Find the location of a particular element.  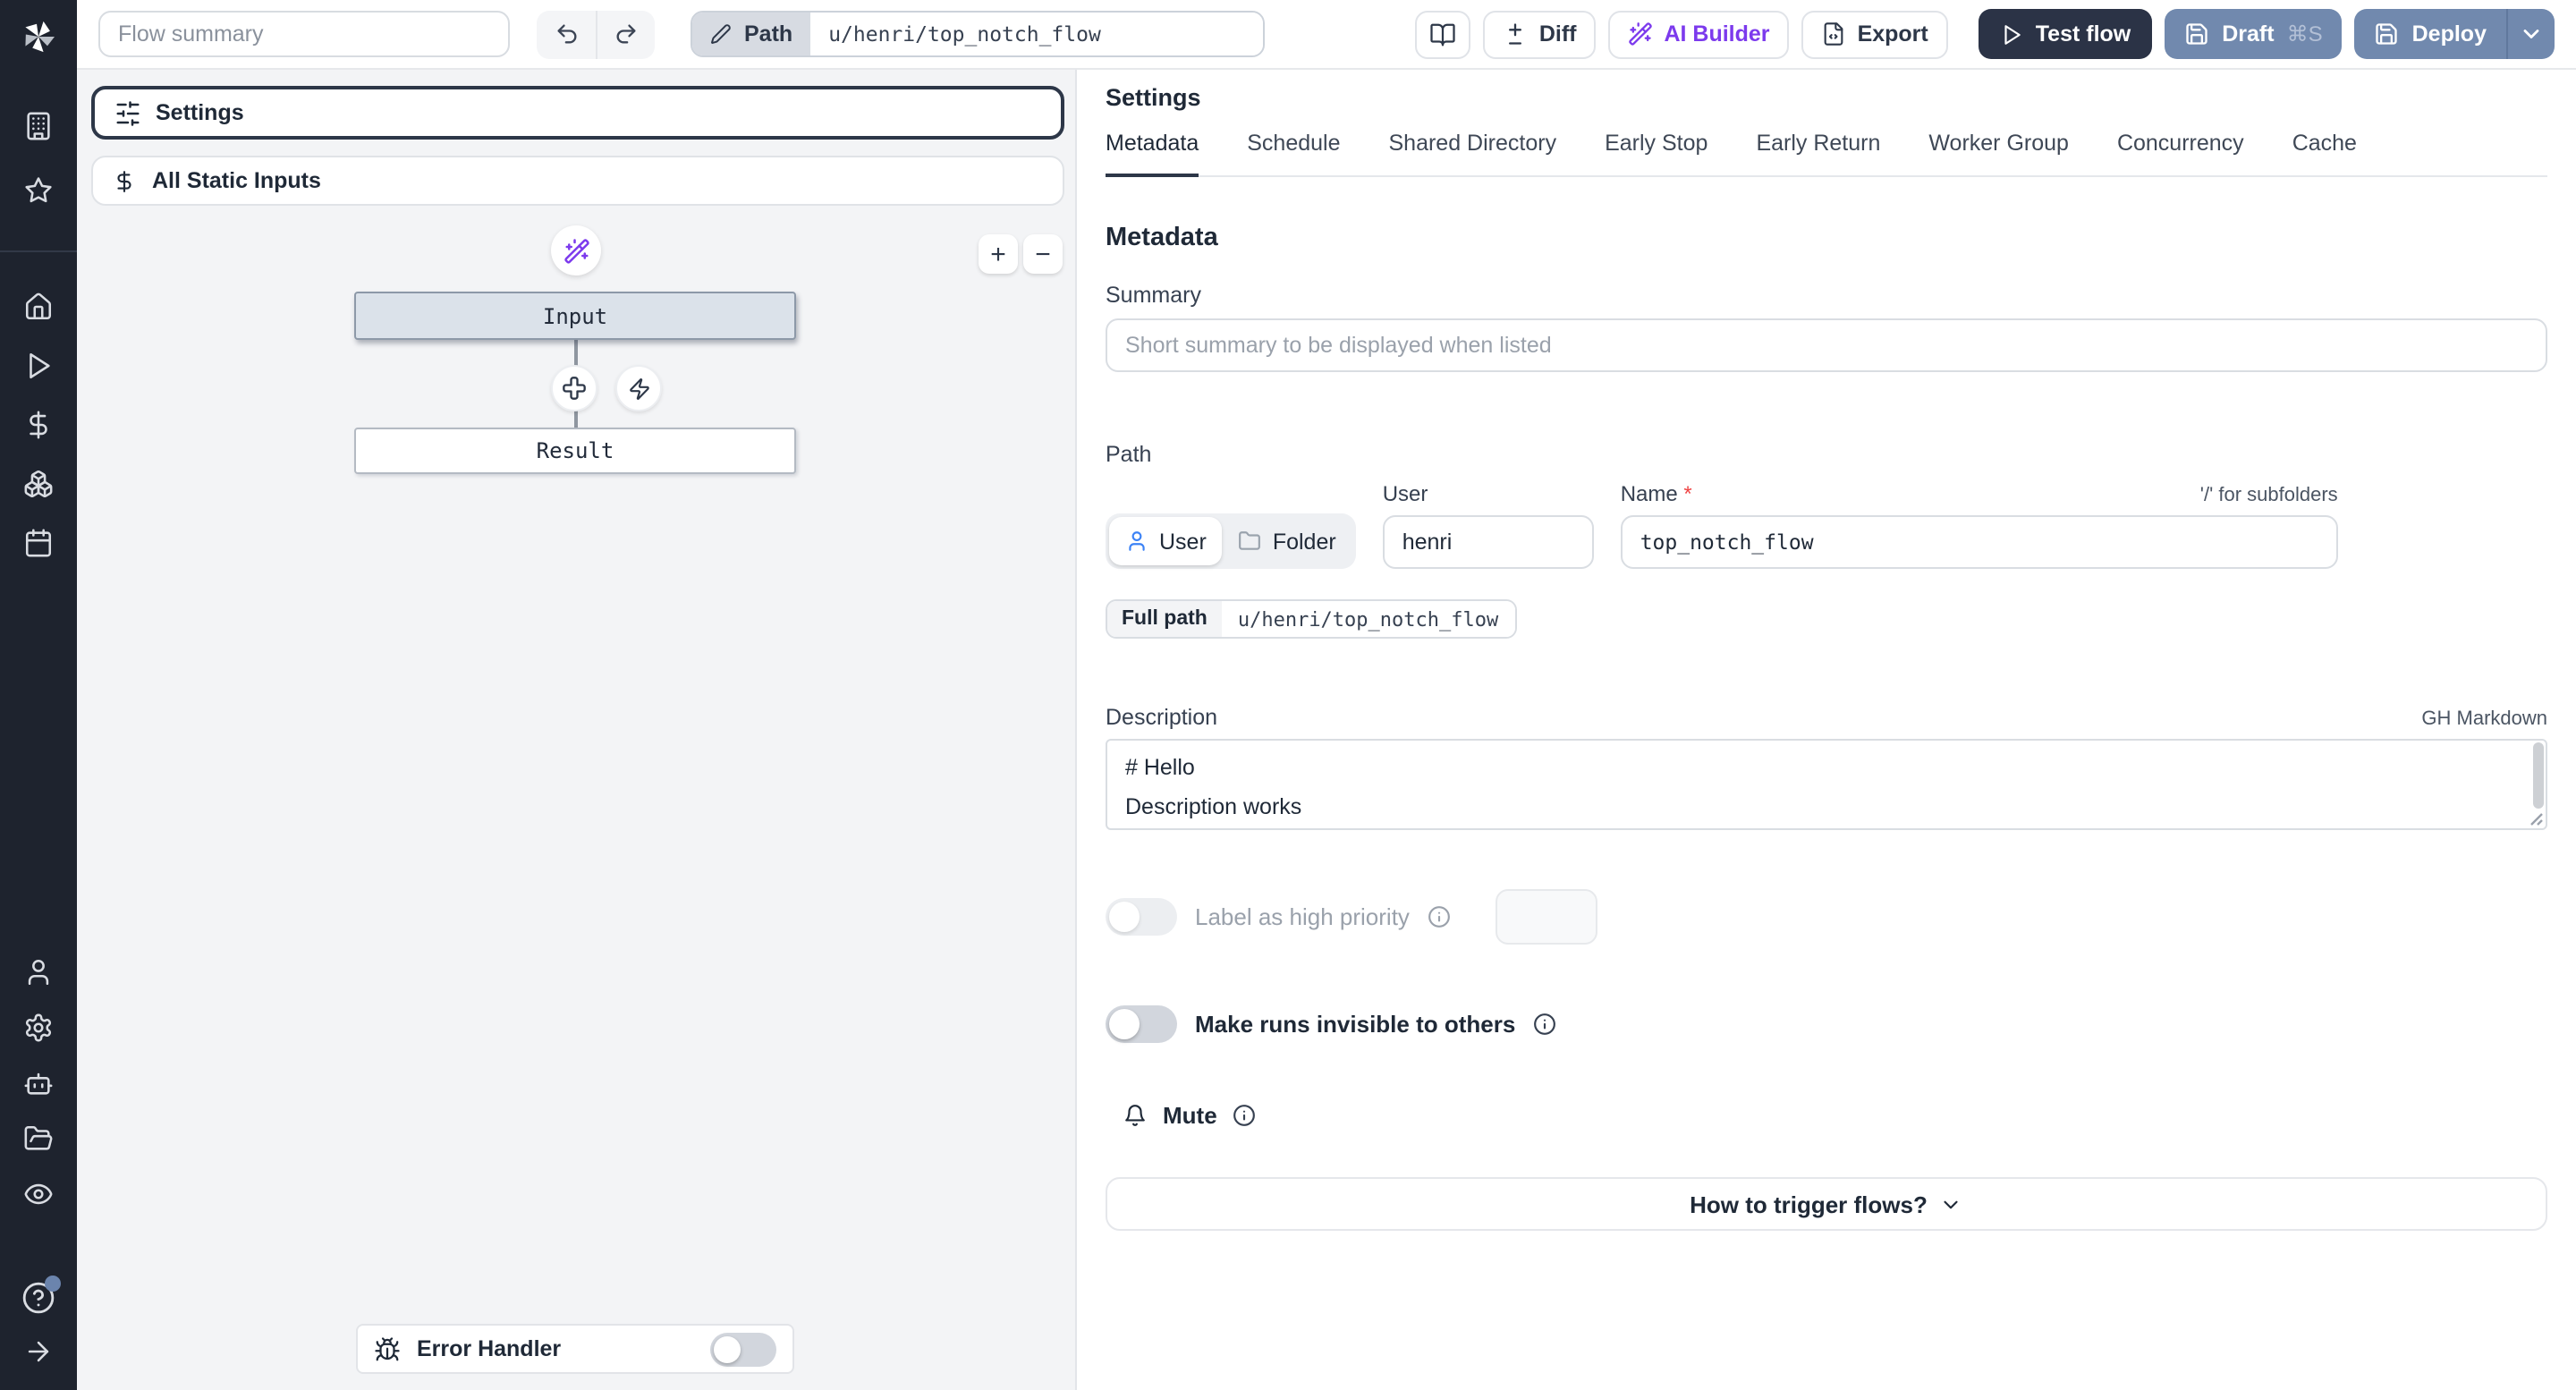

wand-sparkles-icon is located at coordinates (576, 250).